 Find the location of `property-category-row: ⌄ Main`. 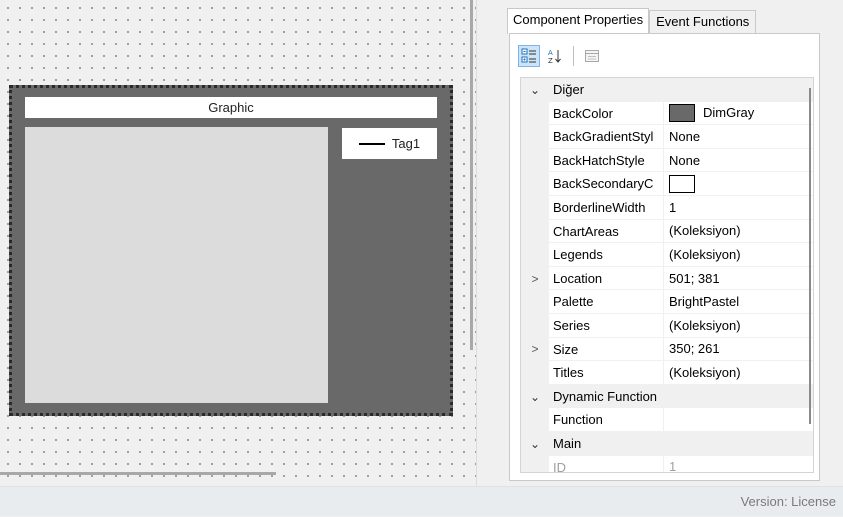

property-category-row: ⌄ Main is located at coordinates (667, 443).